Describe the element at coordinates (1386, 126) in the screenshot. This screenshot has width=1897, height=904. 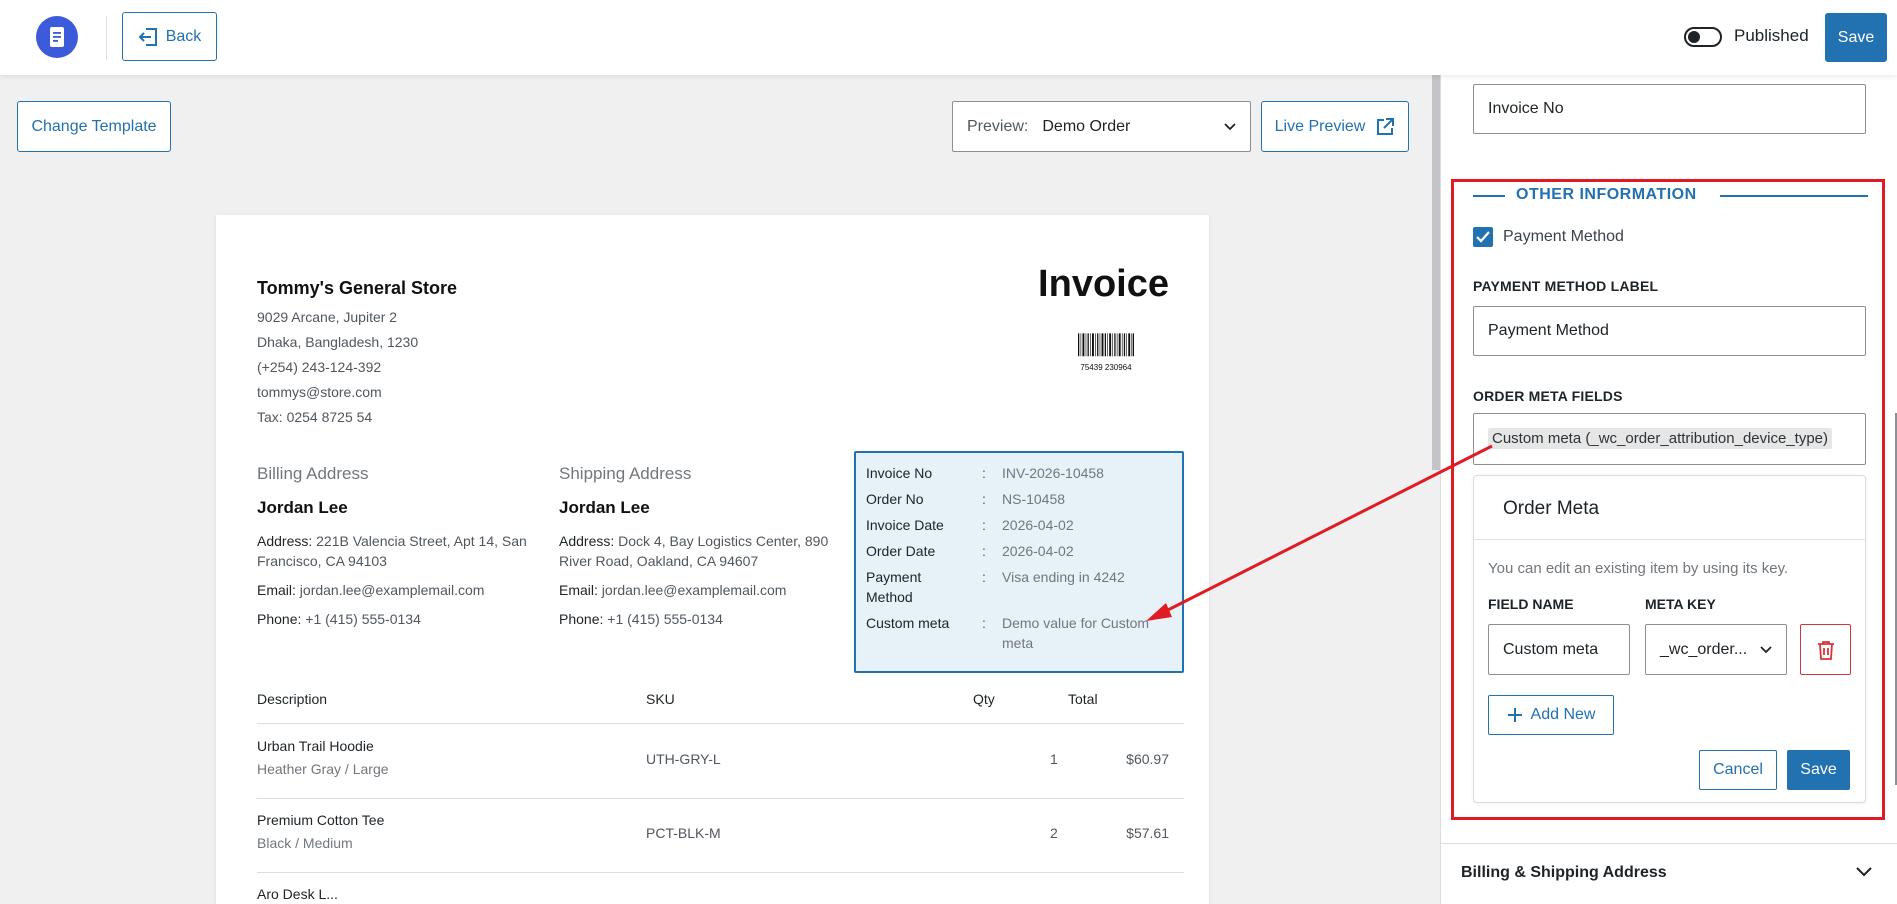
I see `external-link-icon` at that location.